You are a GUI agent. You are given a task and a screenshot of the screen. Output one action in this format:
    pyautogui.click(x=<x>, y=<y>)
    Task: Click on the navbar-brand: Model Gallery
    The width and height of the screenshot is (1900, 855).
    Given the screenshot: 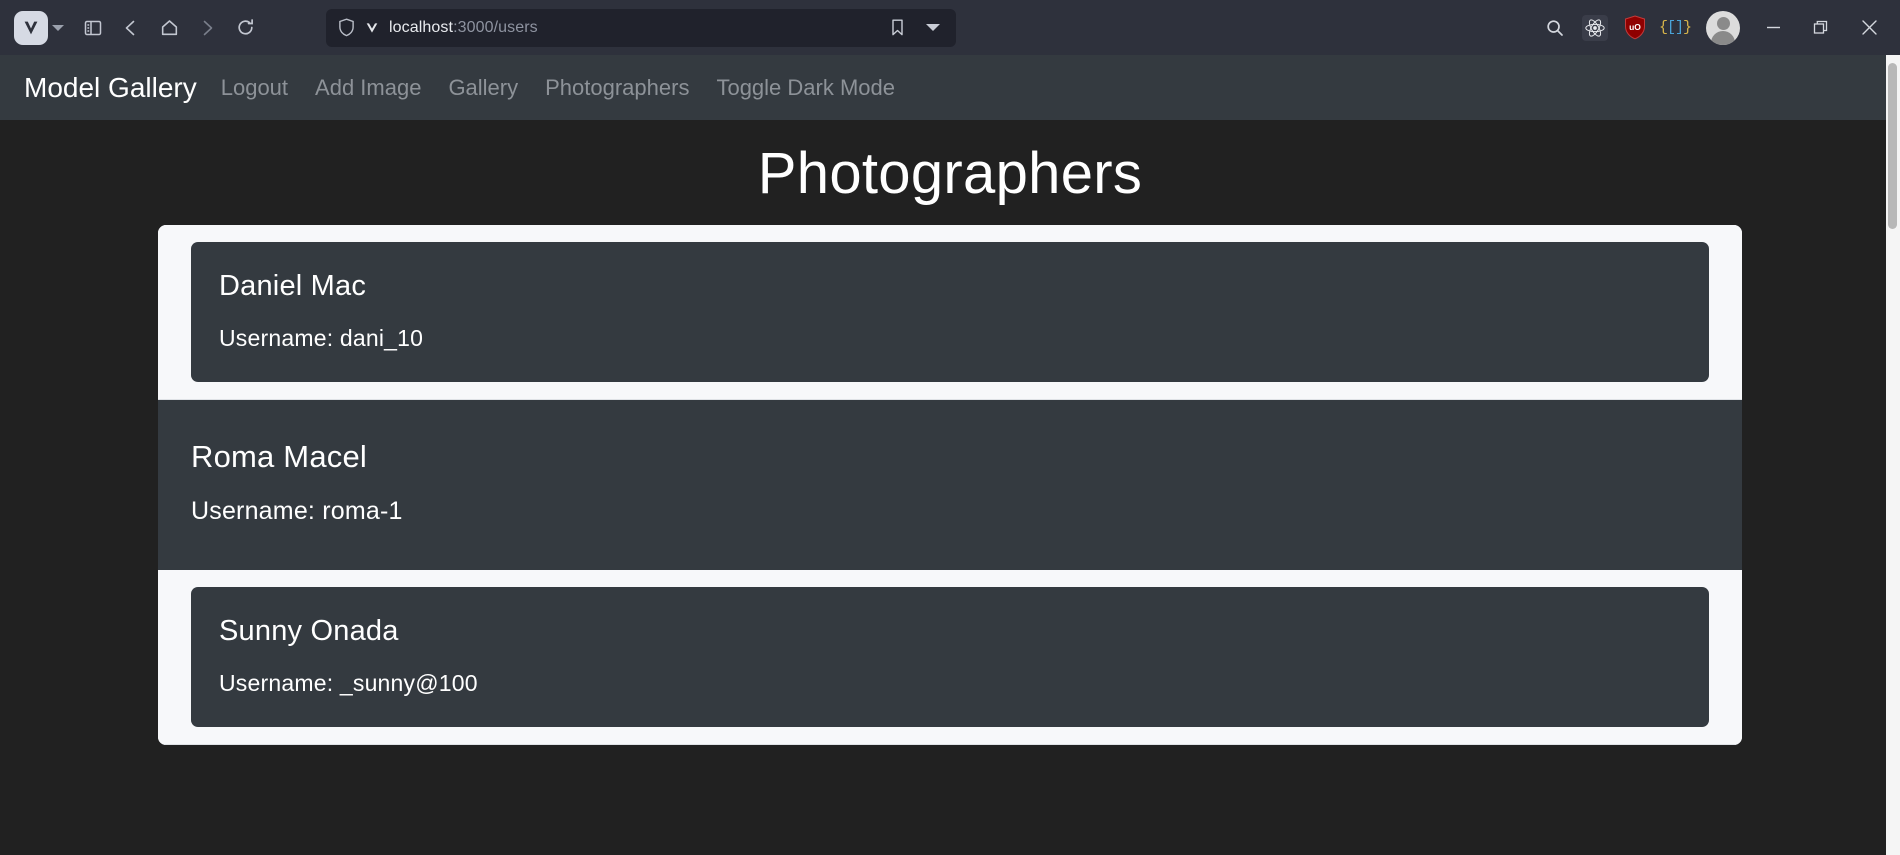 What is the action you would take?
    pyautogui.click(x=110, y=88)
    